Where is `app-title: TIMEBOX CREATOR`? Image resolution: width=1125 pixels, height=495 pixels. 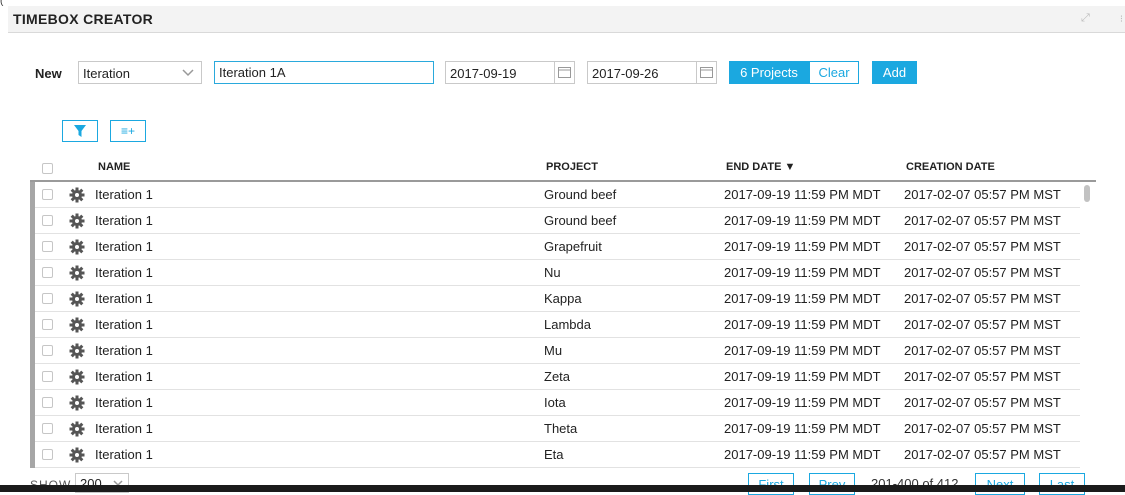 app-title: TIMEBOX CREATOR is located at coordinates (83, 19).